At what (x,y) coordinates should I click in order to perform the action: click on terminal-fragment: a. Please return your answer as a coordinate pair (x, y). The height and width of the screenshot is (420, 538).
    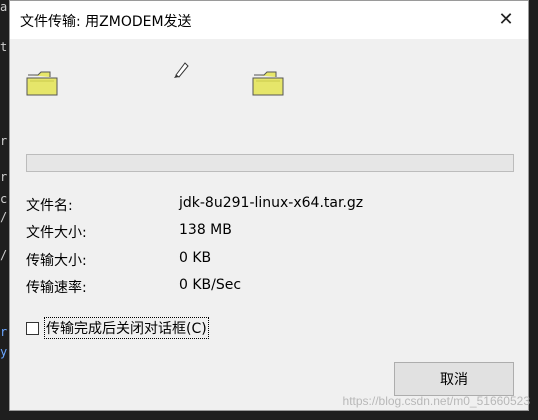
    Looking at the image, I should click on (4, 7).